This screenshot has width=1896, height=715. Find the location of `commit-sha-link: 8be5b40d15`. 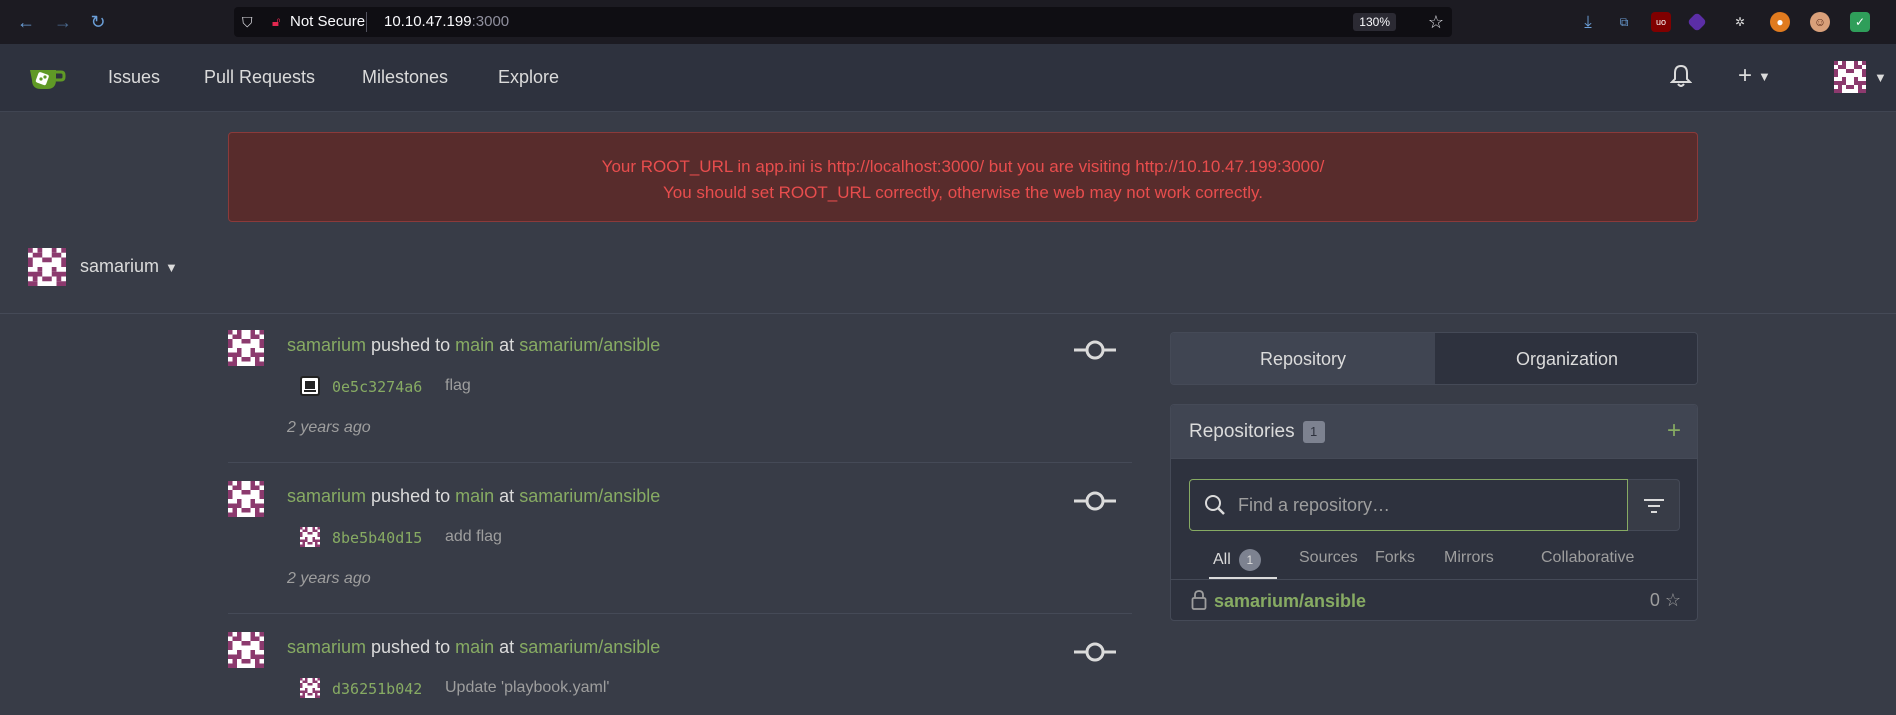

commit-sha-link: 8be5b40d15 is located at coordinates (377, 538).